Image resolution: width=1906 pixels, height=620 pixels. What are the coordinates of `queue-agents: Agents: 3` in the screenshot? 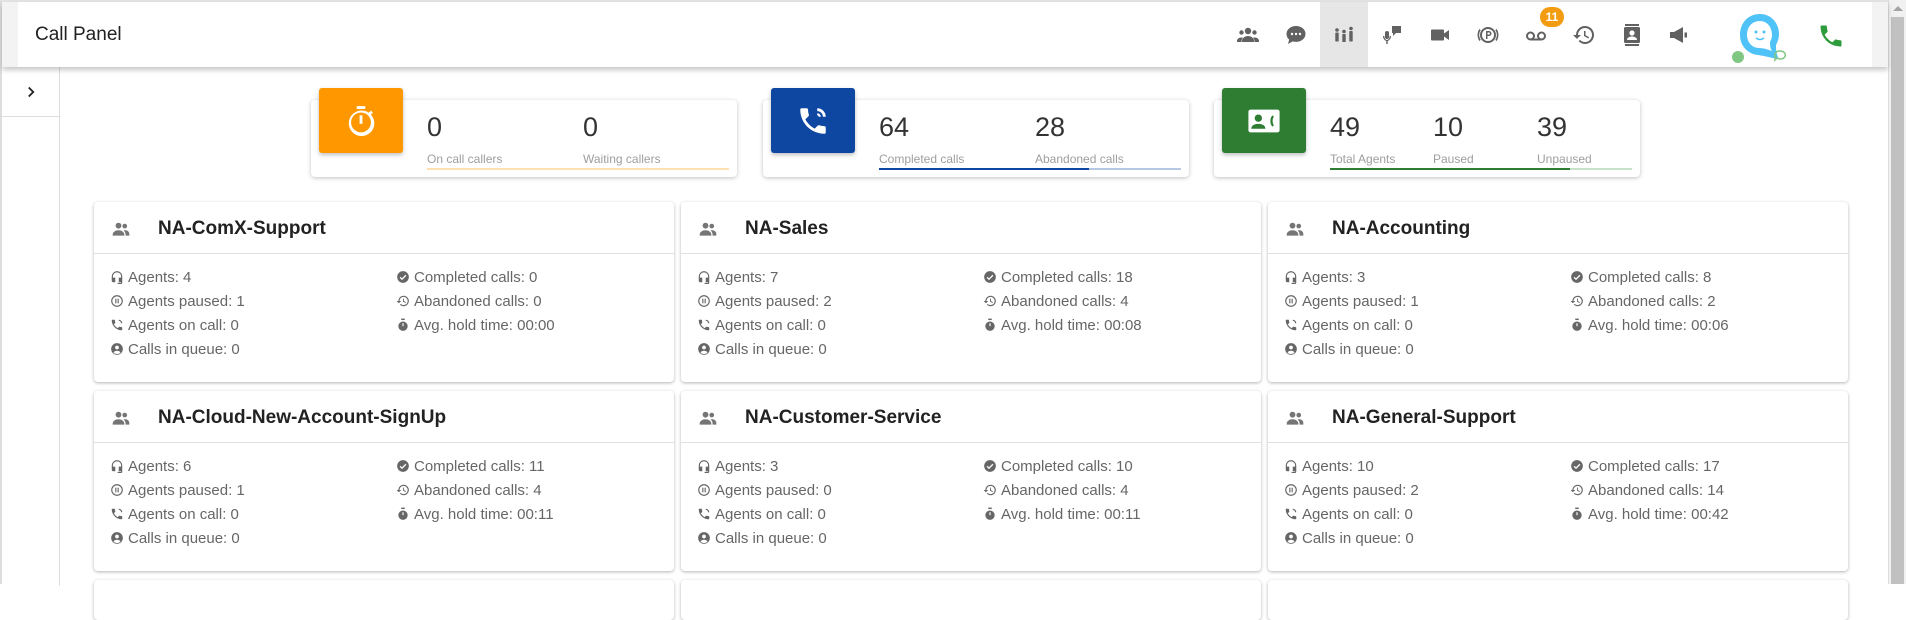 It's located at (840, 466).